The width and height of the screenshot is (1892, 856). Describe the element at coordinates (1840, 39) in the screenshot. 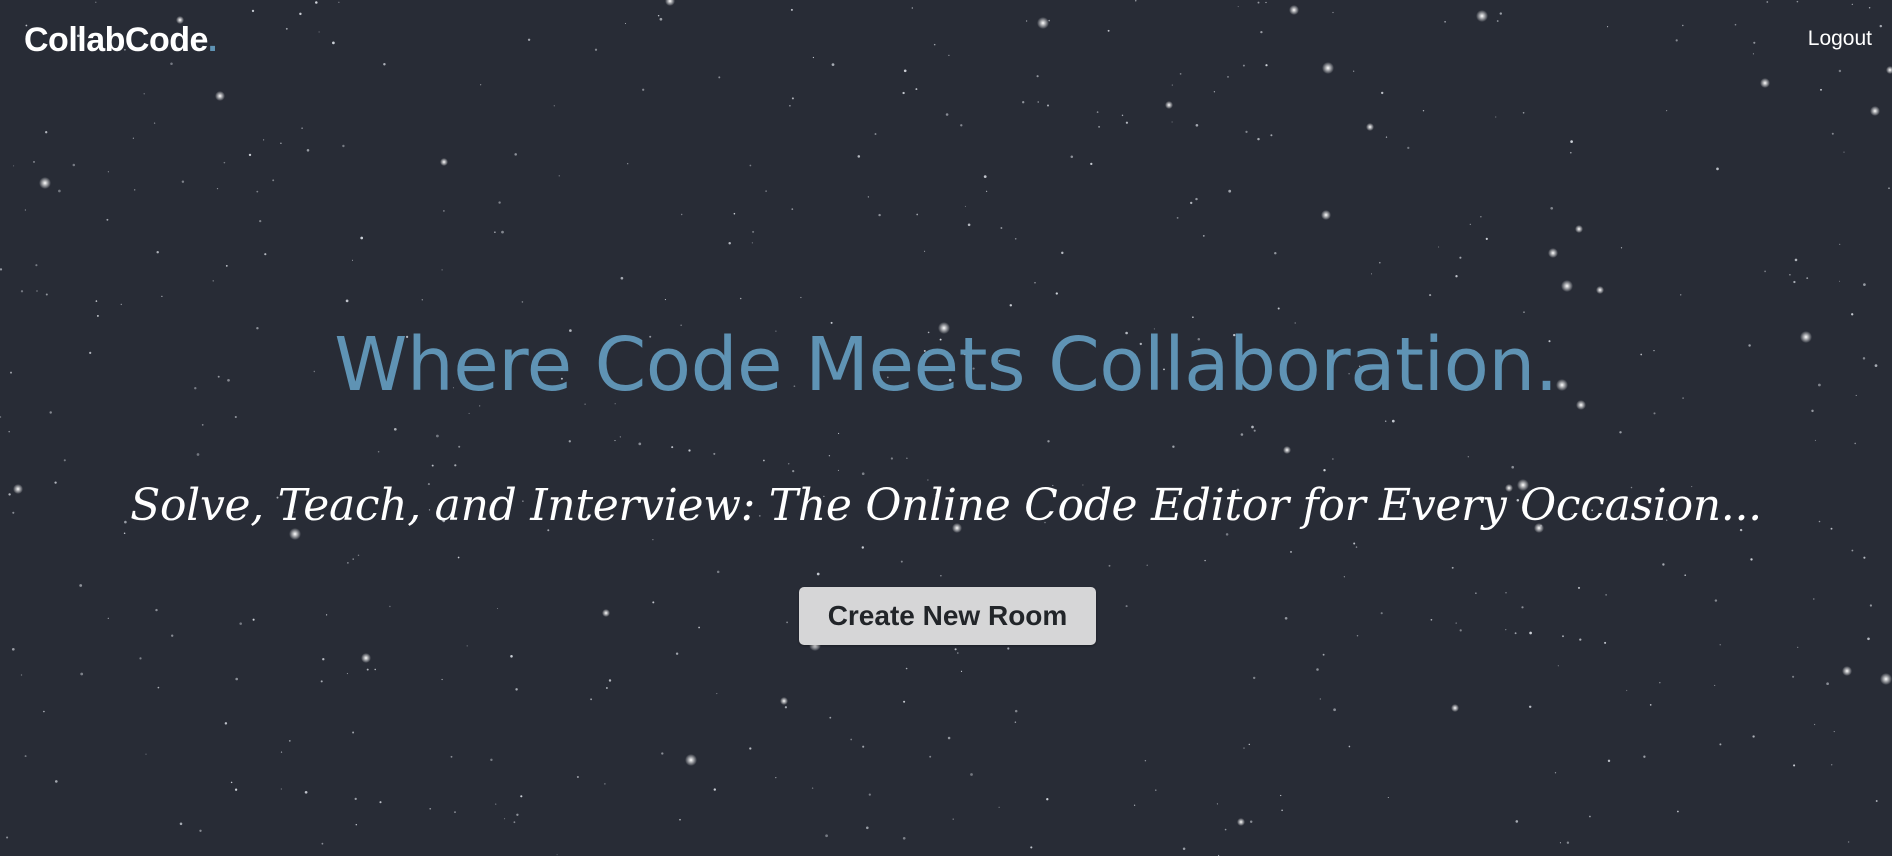

I see `logout-link: Logout` at that location.